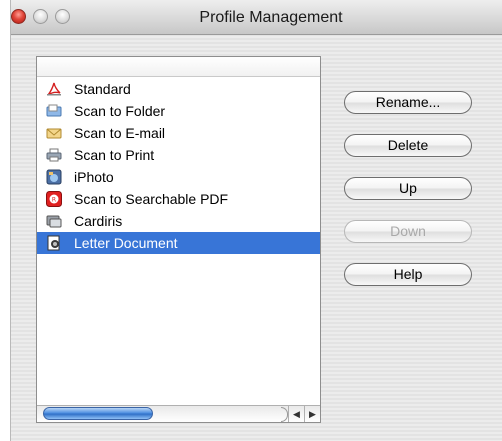 Image resolution: width=502 pixels, height=441 pixels. What do you see at coordinates (54, 243) in the screenshot?
I see `letter-document-icon` at bounding box center [54, 243].